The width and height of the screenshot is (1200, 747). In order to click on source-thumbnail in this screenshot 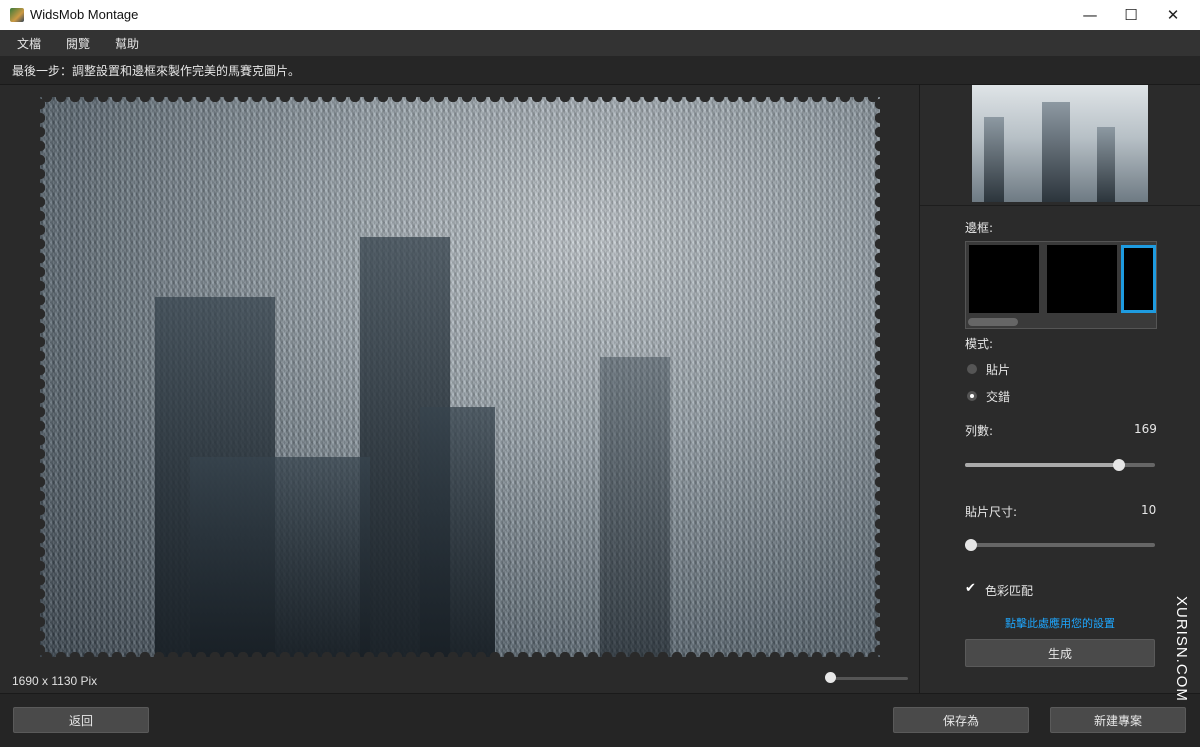, I will do `click(1060, 143)`.